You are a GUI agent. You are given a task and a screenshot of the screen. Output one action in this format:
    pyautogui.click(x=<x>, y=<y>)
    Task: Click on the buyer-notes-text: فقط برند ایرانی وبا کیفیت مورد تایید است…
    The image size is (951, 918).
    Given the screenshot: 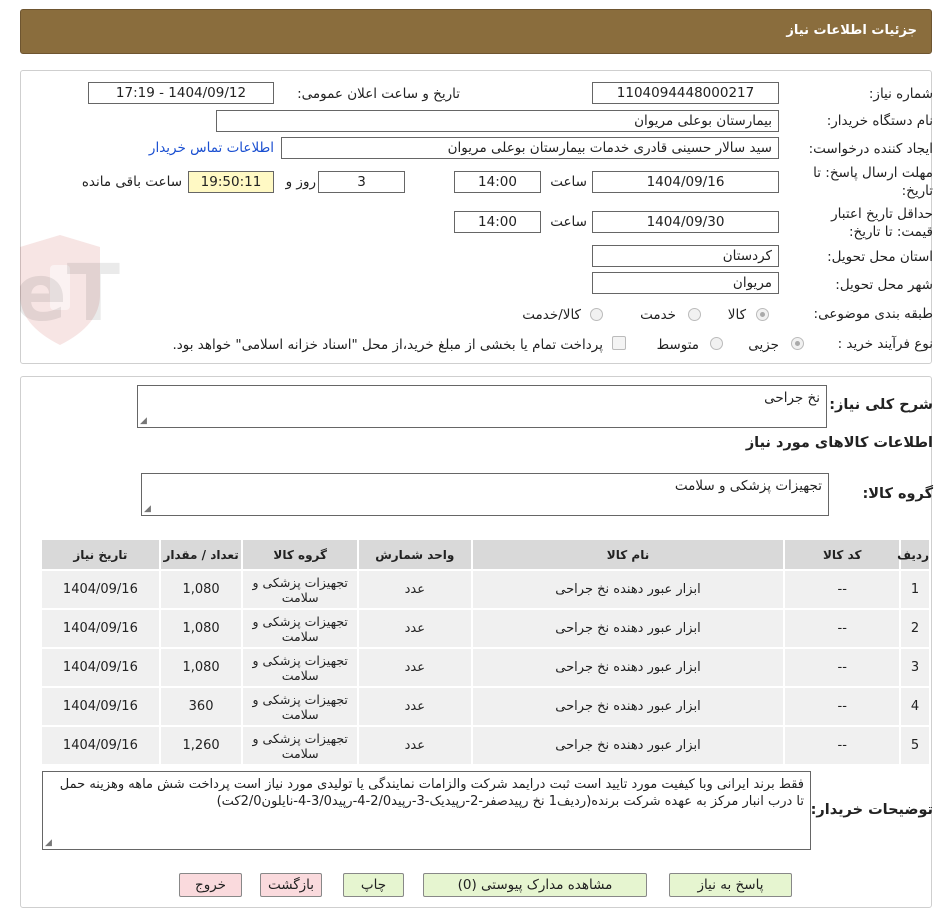 What is the action you would take?
    pyautogui.click(x=431, y=793)
    